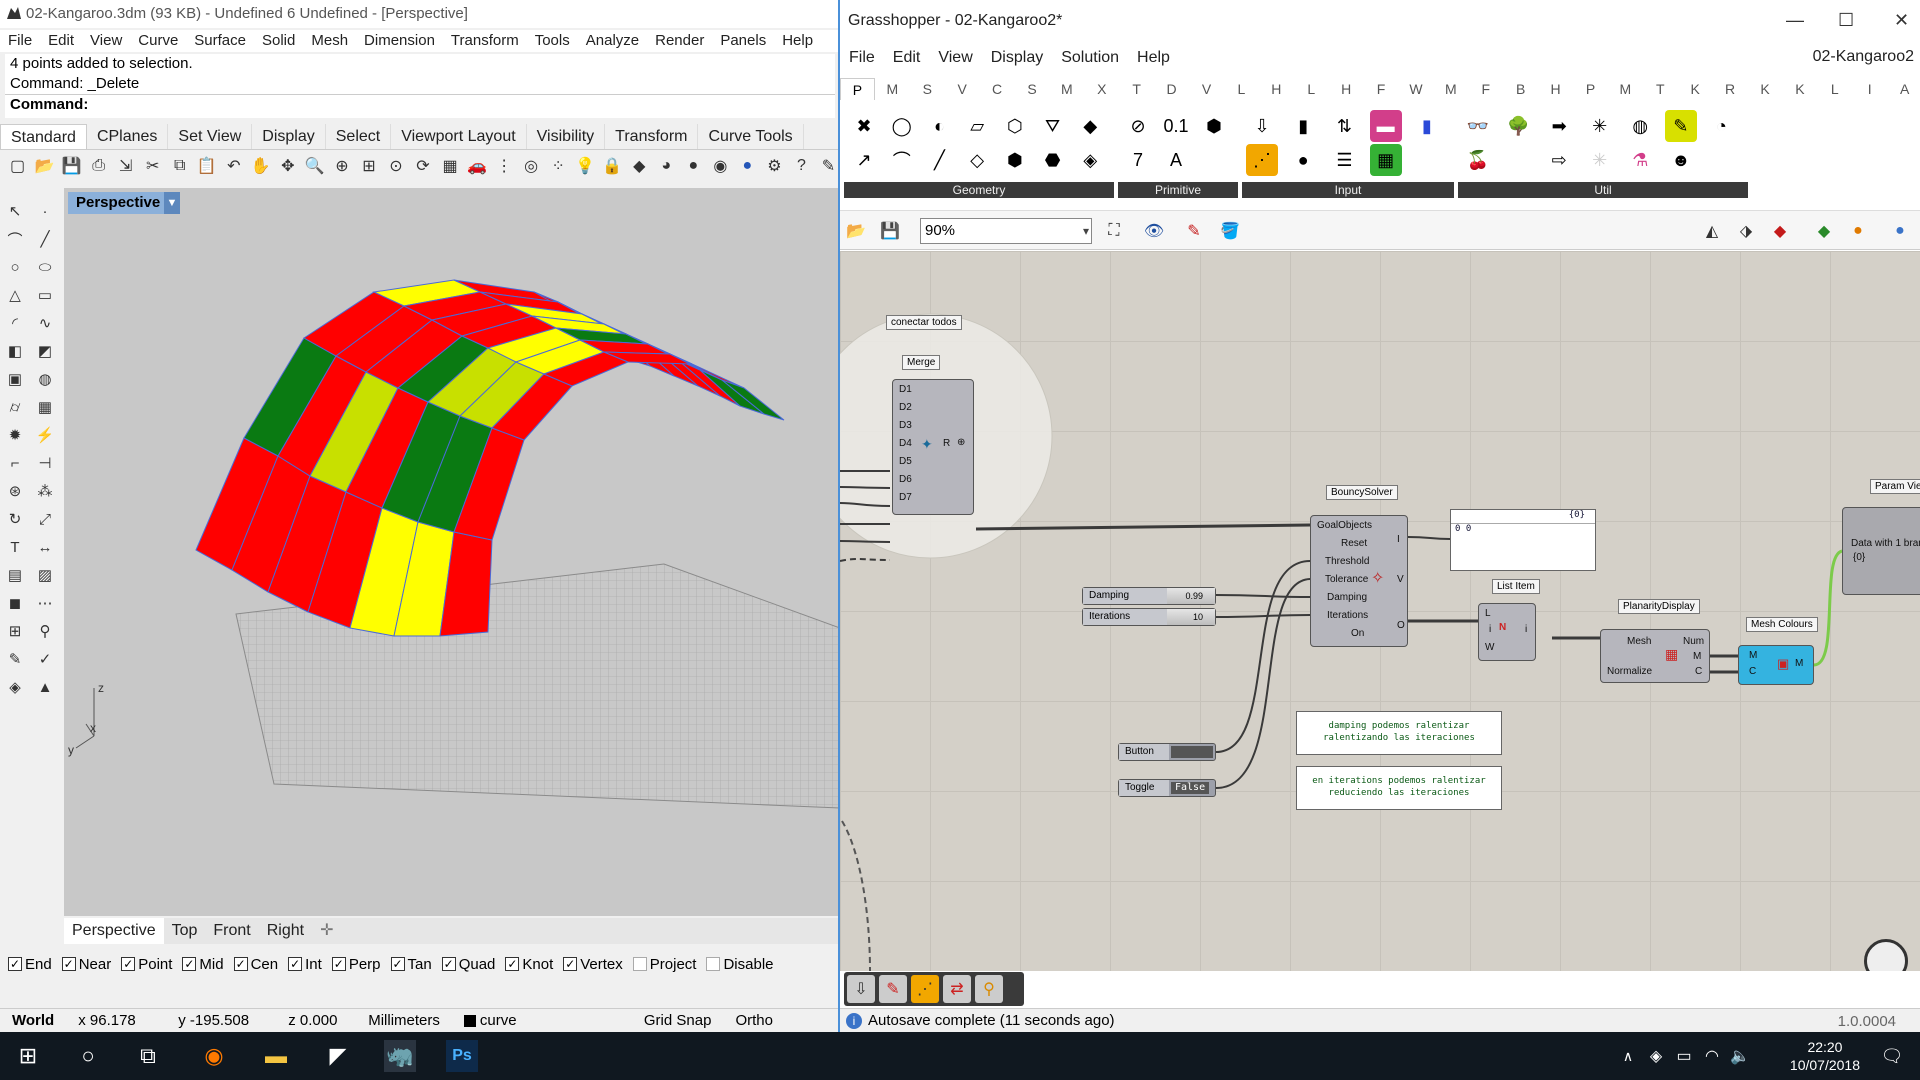 The width and height of the screenshot is (1920, 1080). What do you see at coordinates (45, 547) in the screenshot?
I see `dimension-icon: ↔` at bounding box center [45, 547].